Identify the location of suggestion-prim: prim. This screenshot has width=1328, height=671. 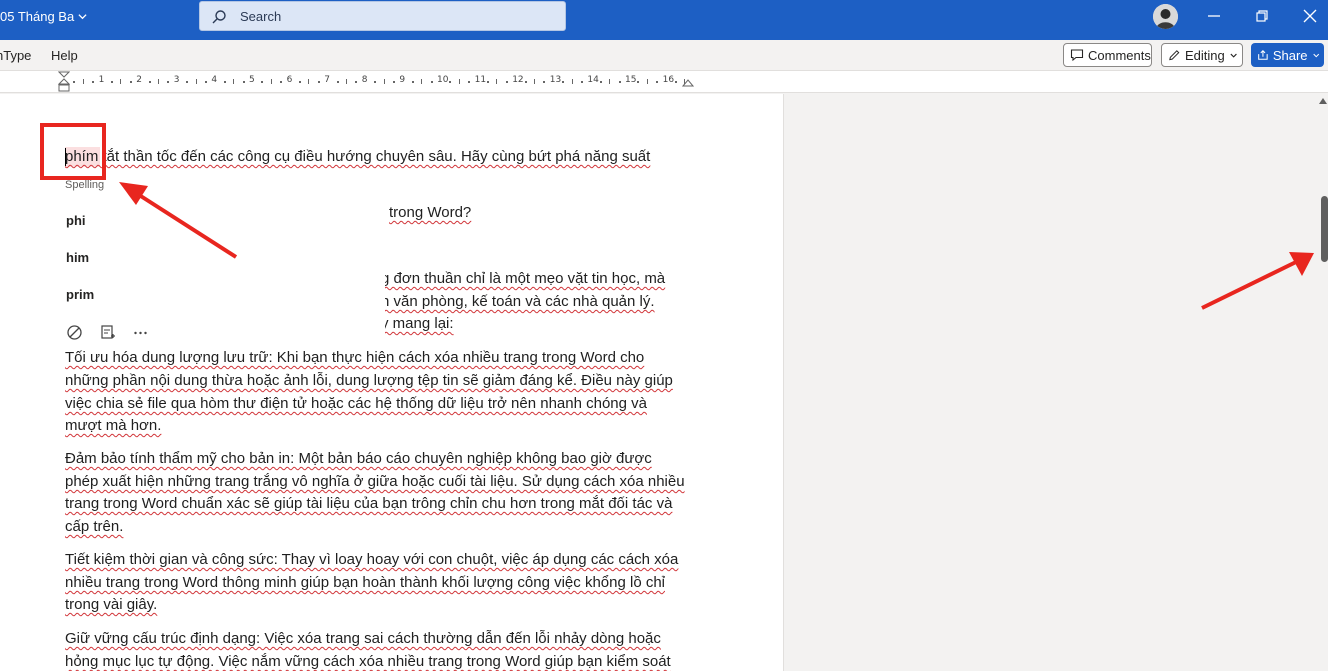
(80, 294).